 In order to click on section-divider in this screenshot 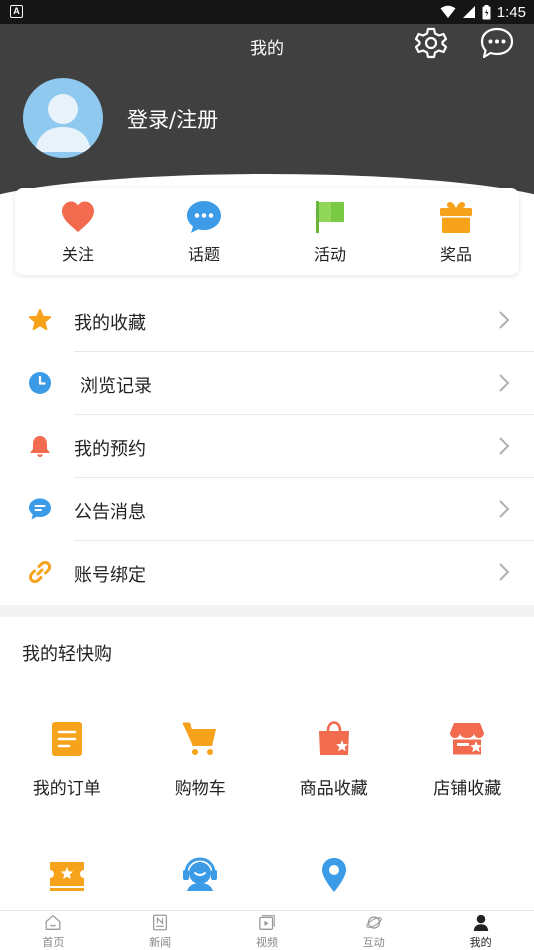, I will do `click(267, 611)`.